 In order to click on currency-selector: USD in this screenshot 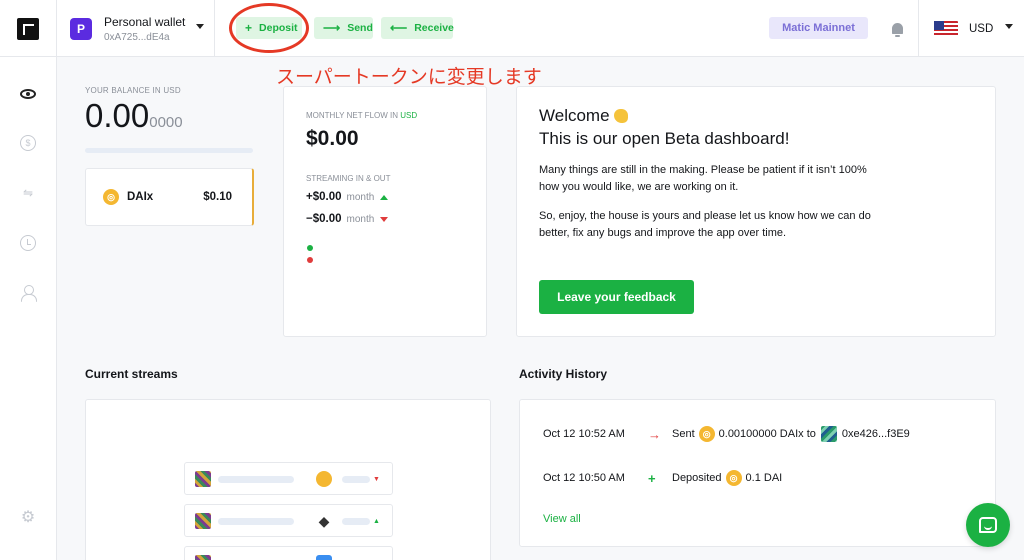, I will do `click(971, 28)`.